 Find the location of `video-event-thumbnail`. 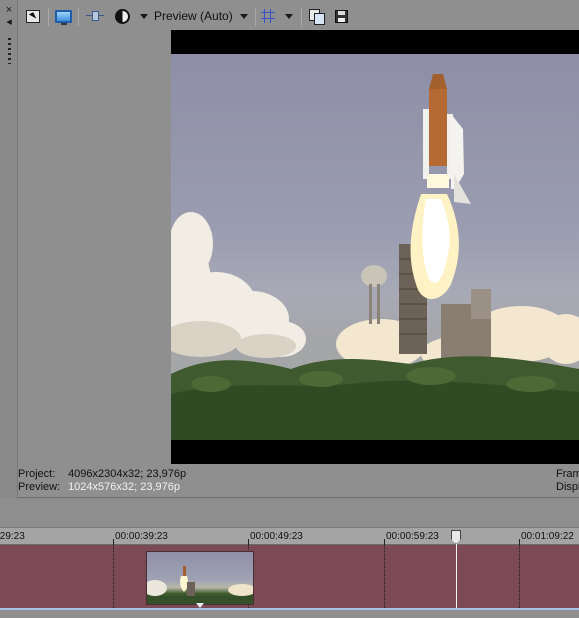

video-event-thumbnail is located at coordinates (200, 578).